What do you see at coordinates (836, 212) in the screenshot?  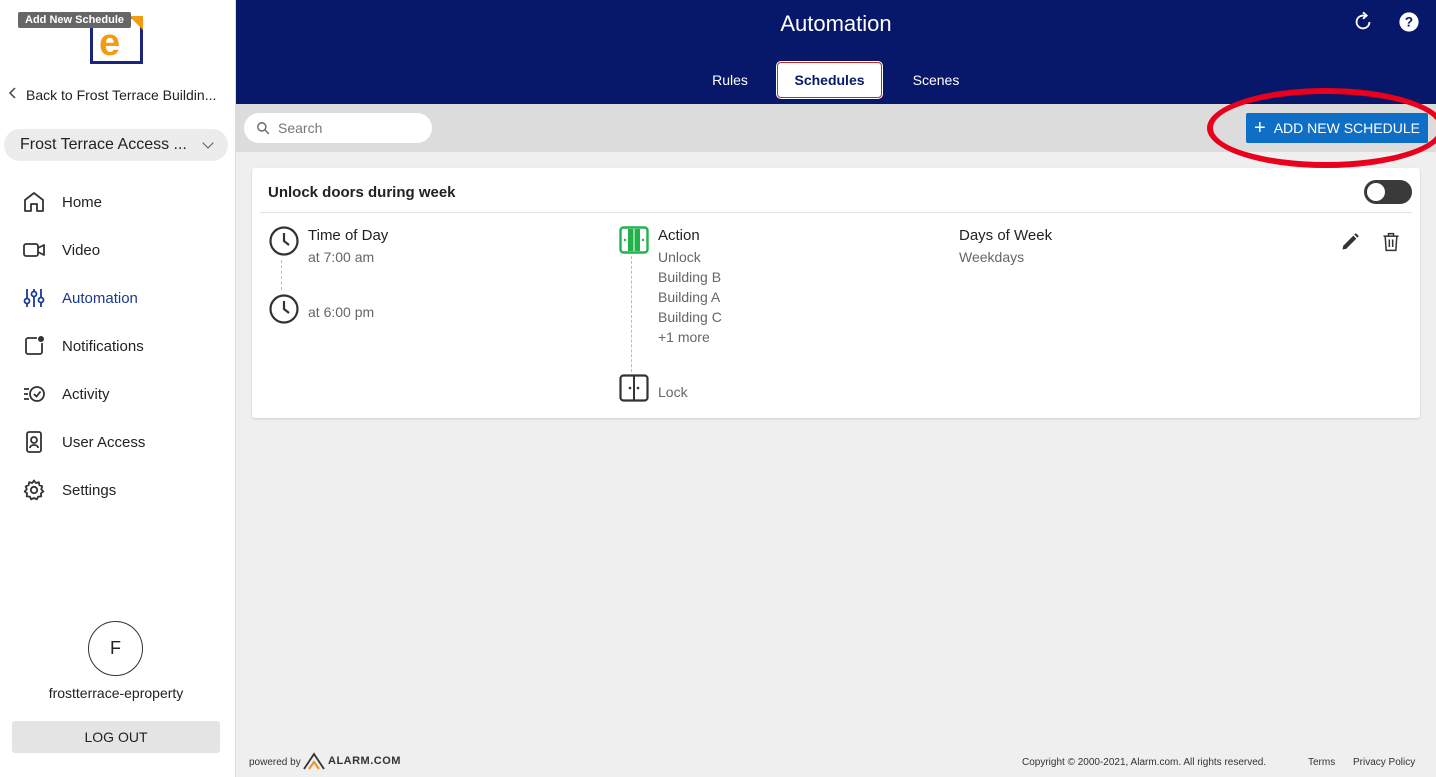 I see `divider` at bounding box center [836, 212].